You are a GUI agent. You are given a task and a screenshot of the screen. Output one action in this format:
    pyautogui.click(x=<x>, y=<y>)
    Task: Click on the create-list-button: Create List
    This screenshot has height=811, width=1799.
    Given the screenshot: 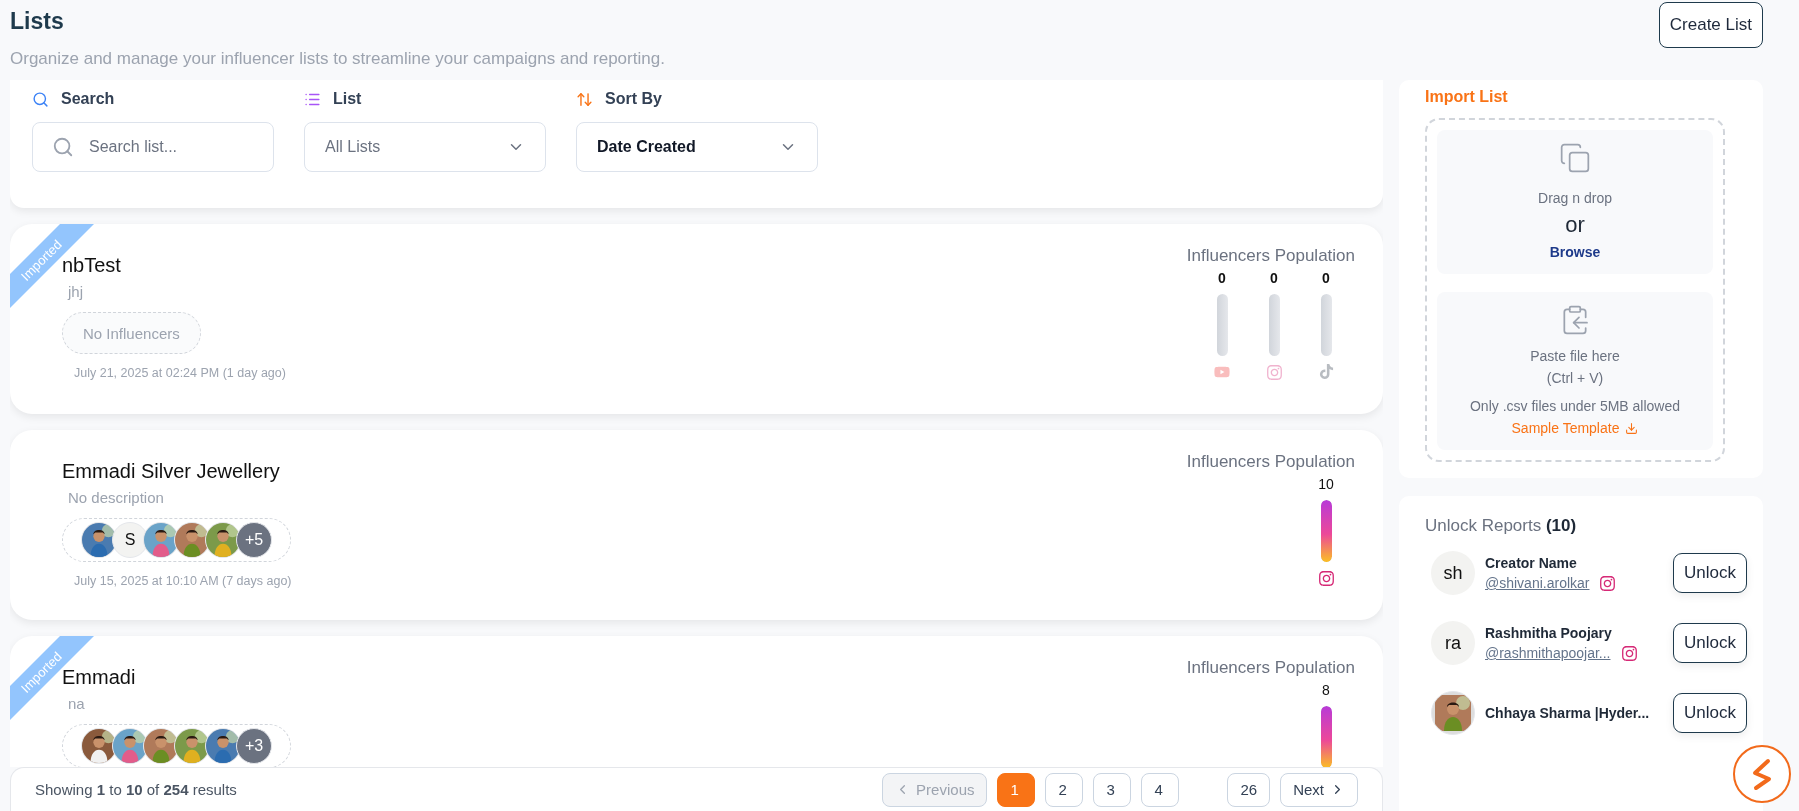 What is the action you would take?
    pyautogui.click(x=1710, y=25)
    